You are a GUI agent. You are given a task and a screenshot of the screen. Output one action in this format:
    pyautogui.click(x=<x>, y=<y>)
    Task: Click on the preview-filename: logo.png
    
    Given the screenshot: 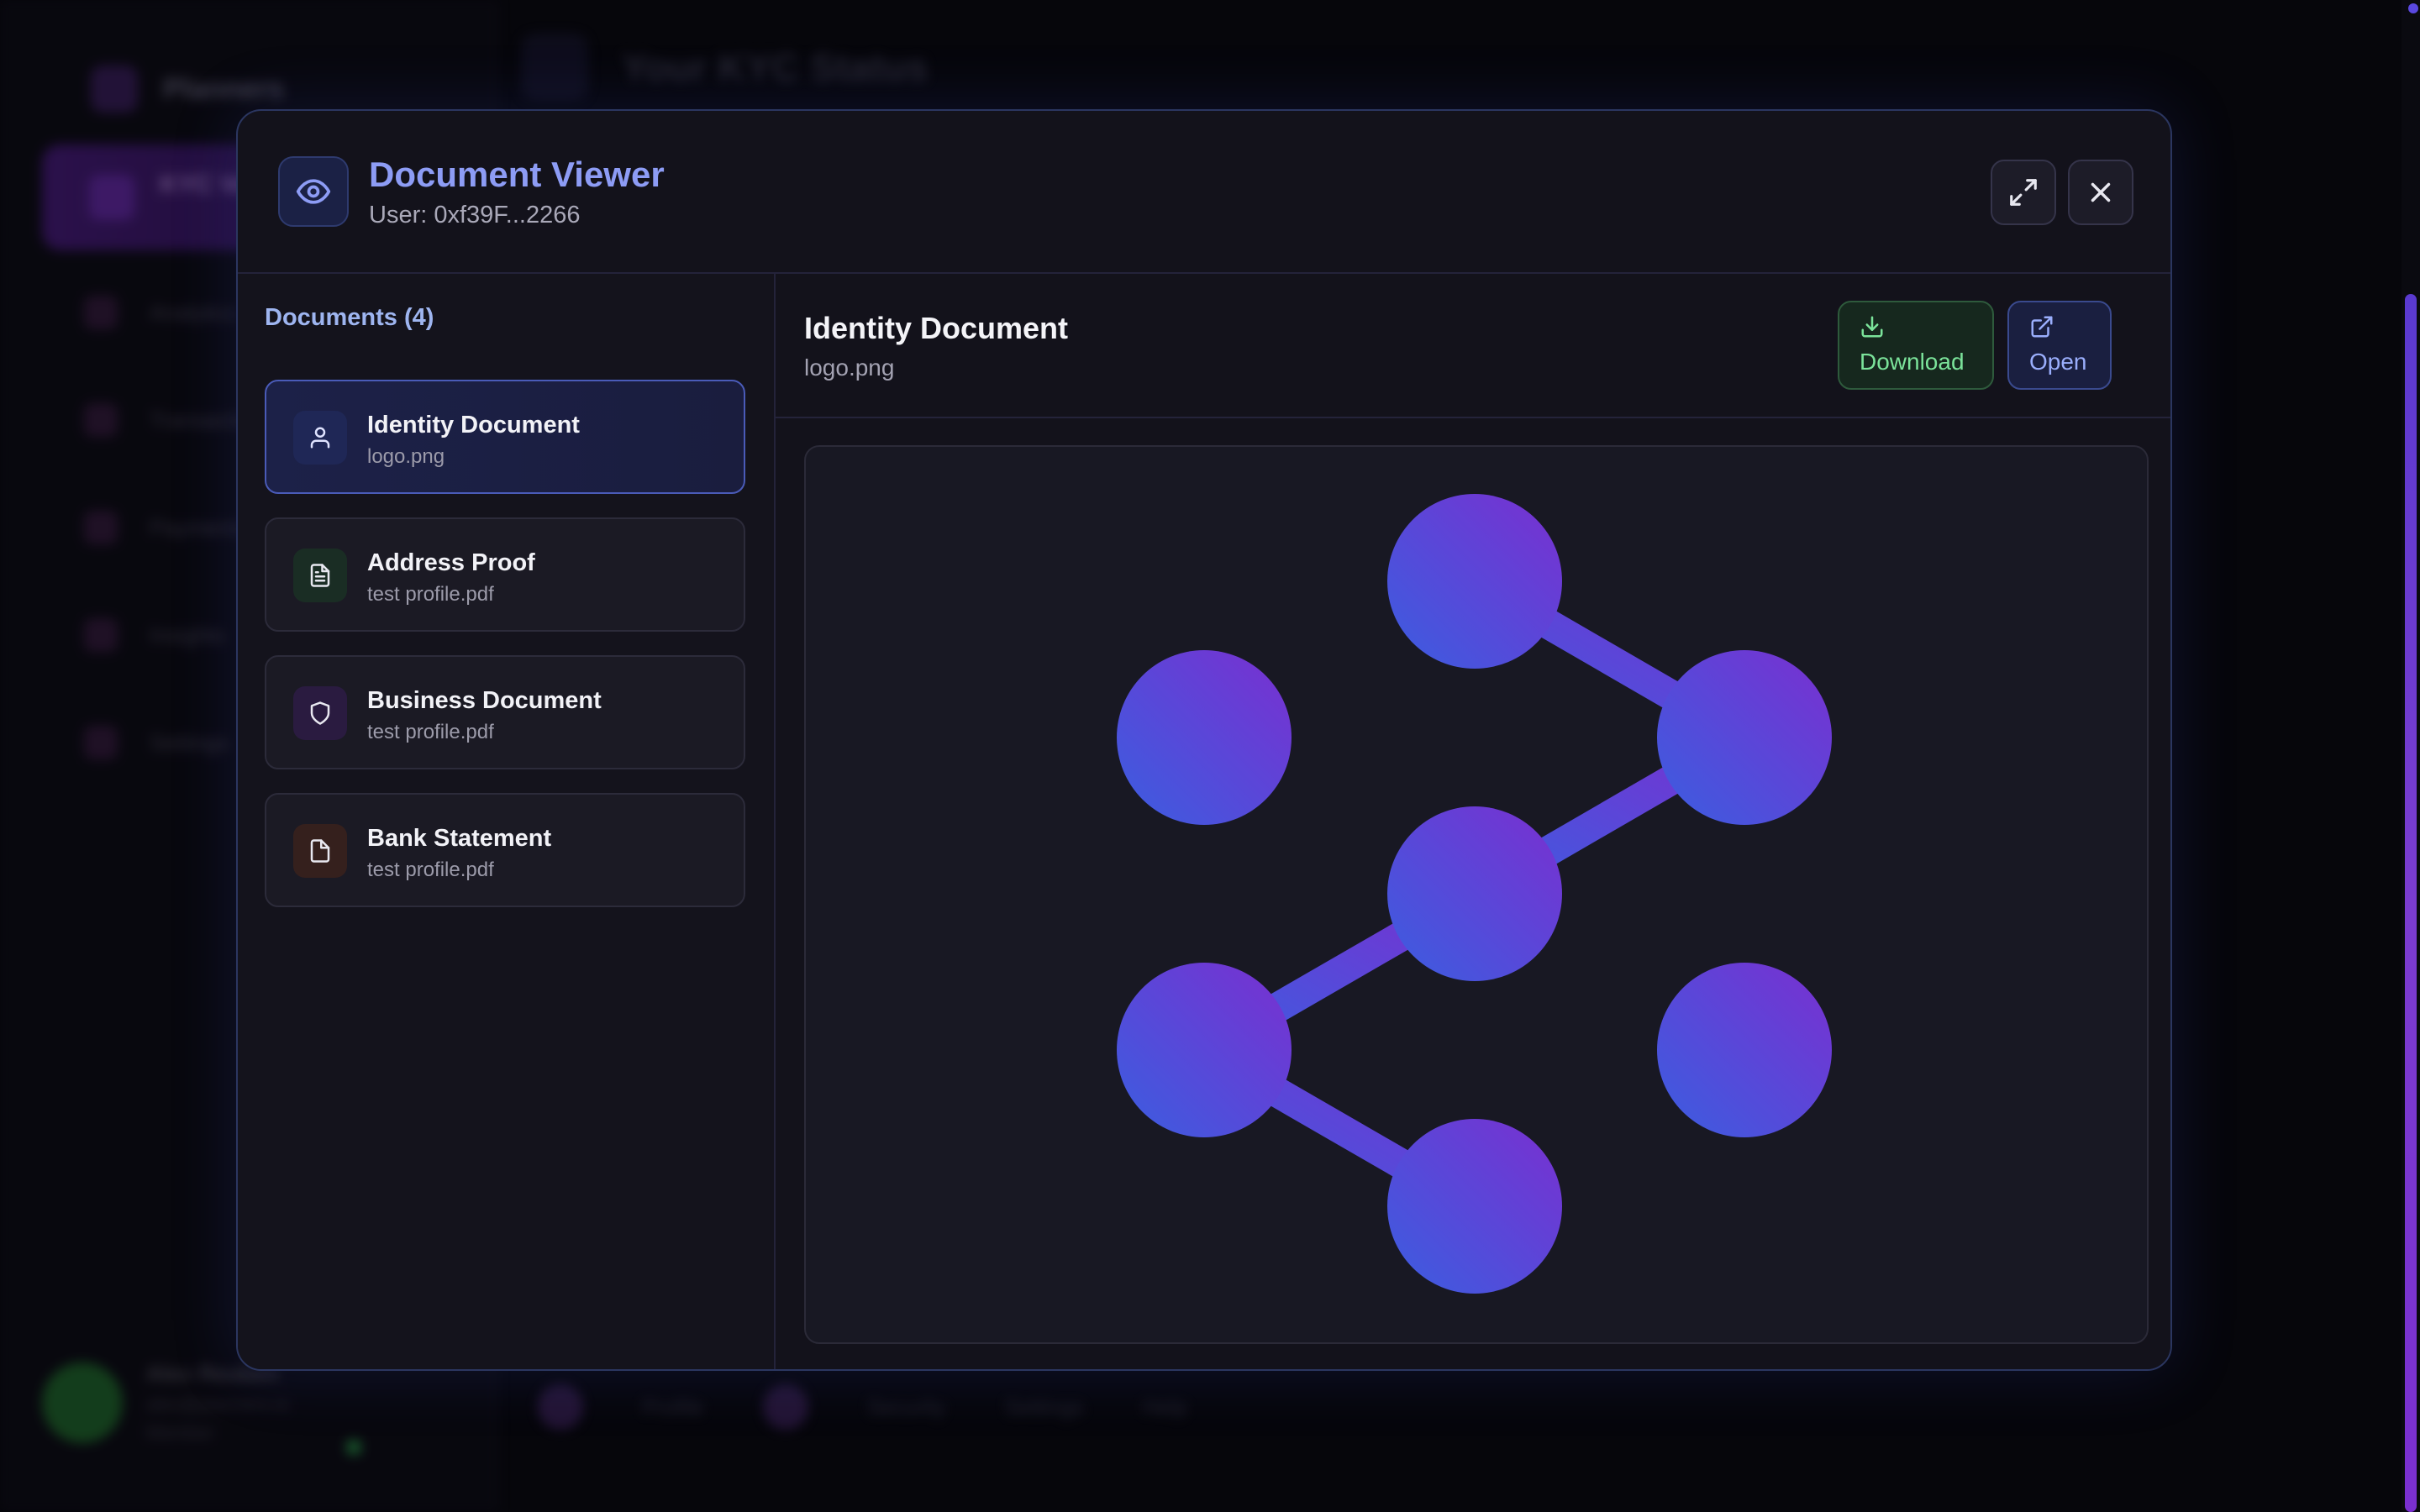 What is the action you would take?
    pyautogui.click(x=849, y=367)
    